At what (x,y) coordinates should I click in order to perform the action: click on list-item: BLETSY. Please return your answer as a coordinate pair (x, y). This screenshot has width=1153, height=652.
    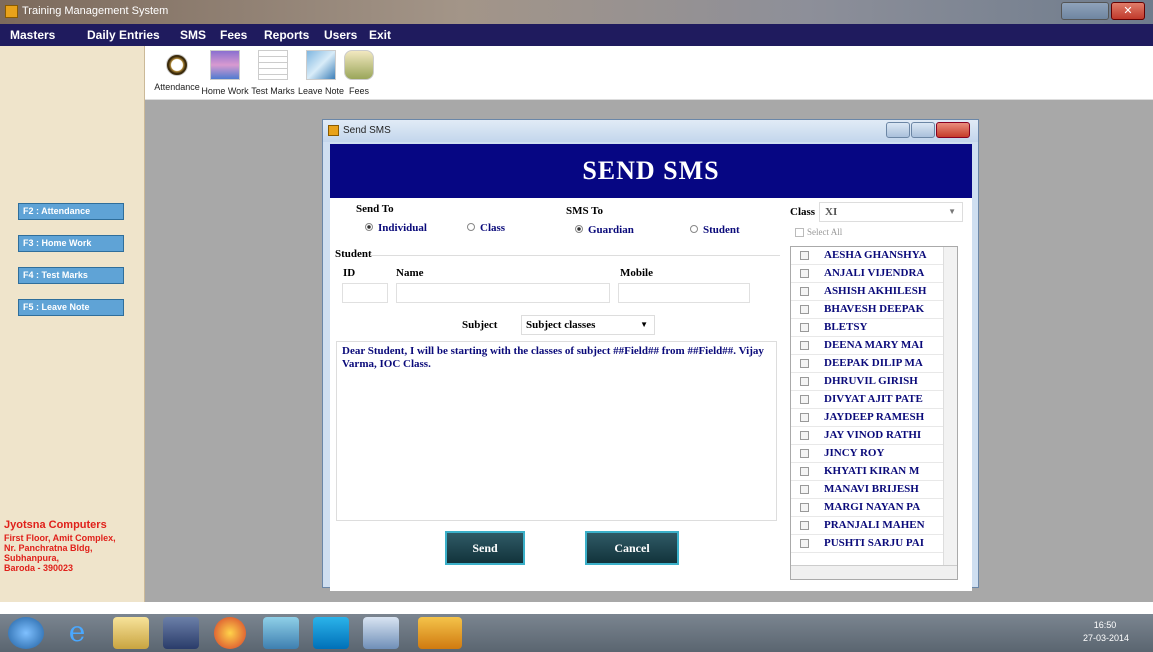
    Looking at the image, I should click on (874, 328).